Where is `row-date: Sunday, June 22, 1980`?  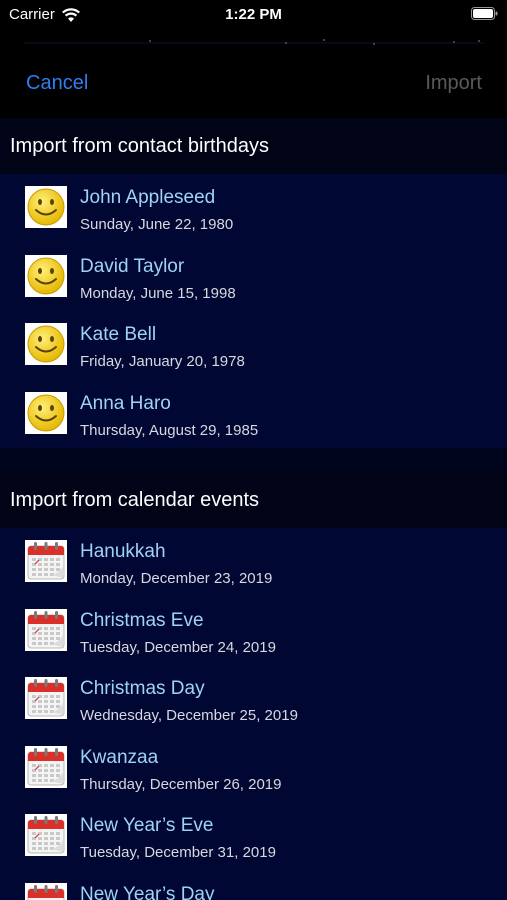 row-date: Sunday, June 22, 1980 is located at coordinates (157, 224).